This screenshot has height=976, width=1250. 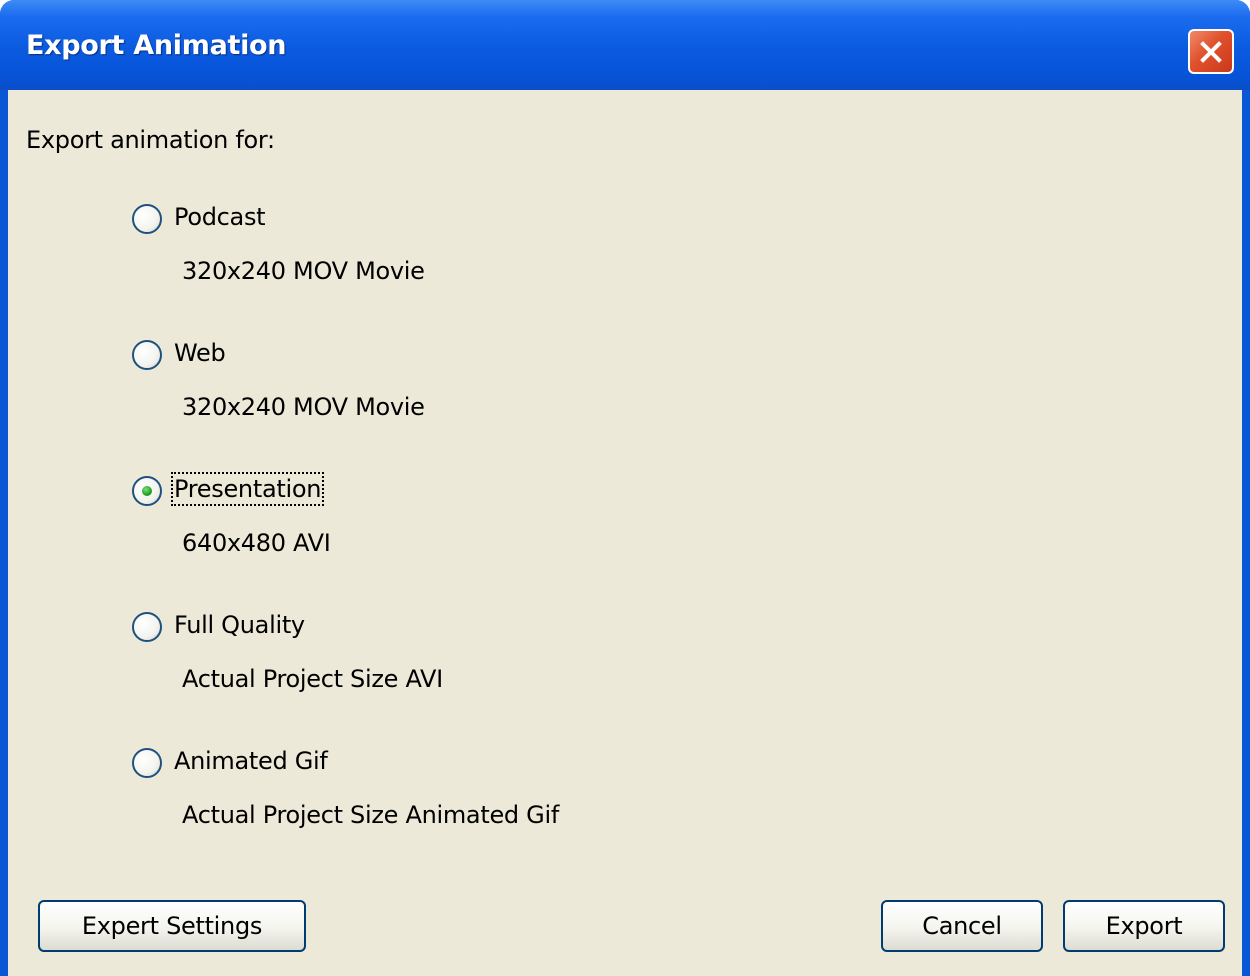 I want to click on export-prompt-label: Export animation for:, so click(x=150, y=140).